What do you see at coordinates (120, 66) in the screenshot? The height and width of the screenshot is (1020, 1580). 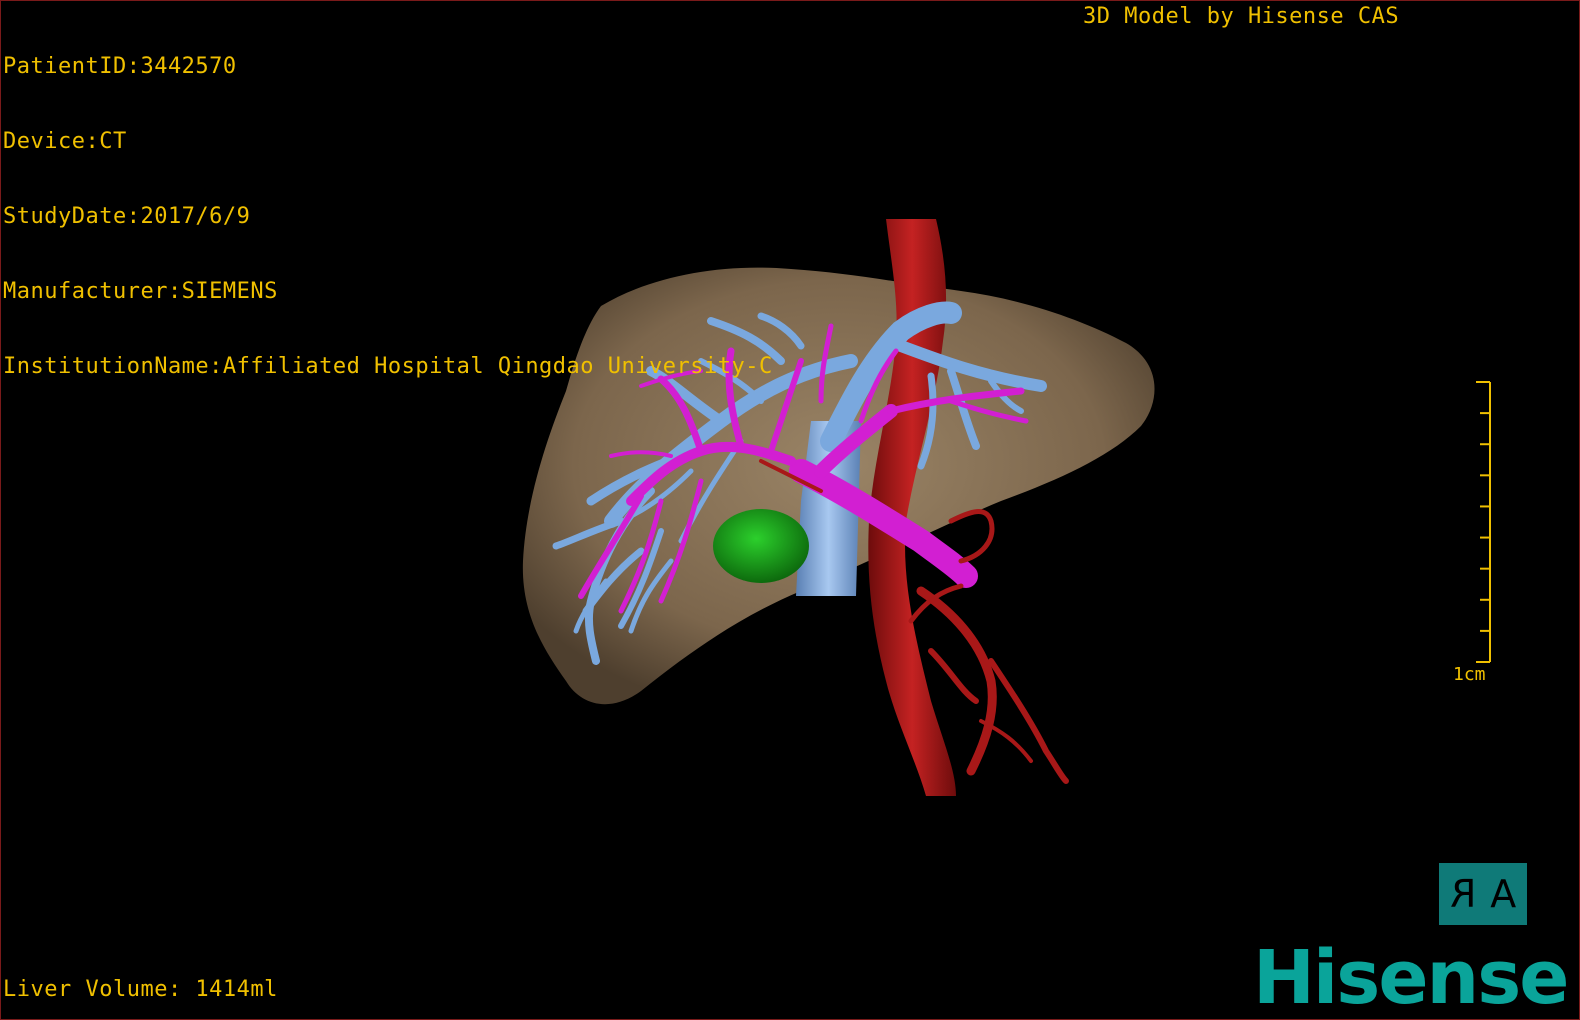 I see `patient-id: PatientID:3442570` at bounding box center [120, 66].